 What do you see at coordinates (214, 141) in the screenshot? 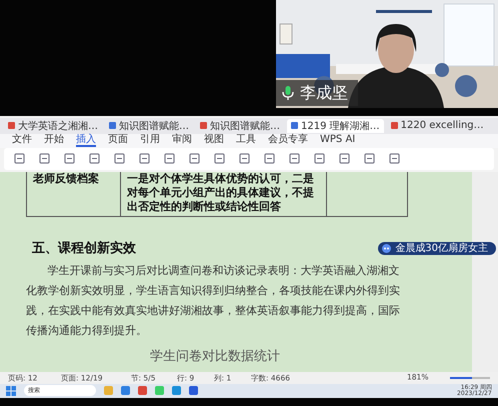
I see `menu-tab: 视图` at bounding box center [214, 141].